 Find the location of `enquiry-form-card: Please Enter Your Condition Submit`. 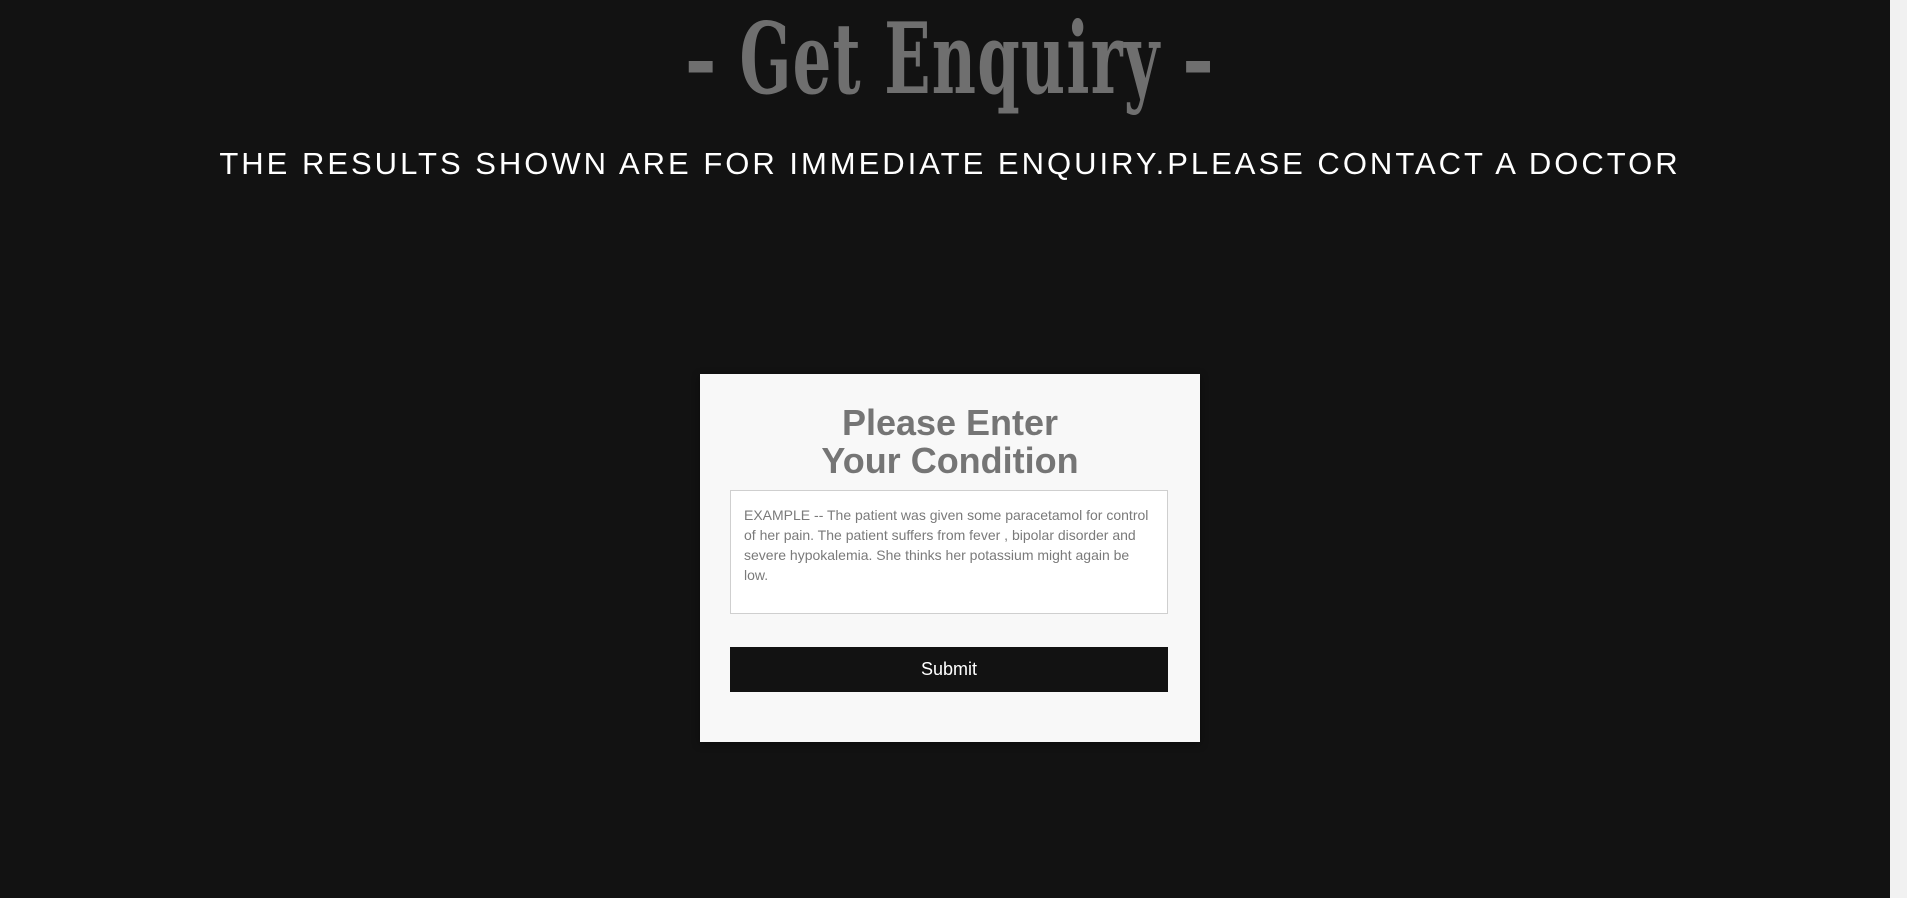

enquiry-form-card: Please Enter Your Condition Submit is located at coordinates (950, 558).